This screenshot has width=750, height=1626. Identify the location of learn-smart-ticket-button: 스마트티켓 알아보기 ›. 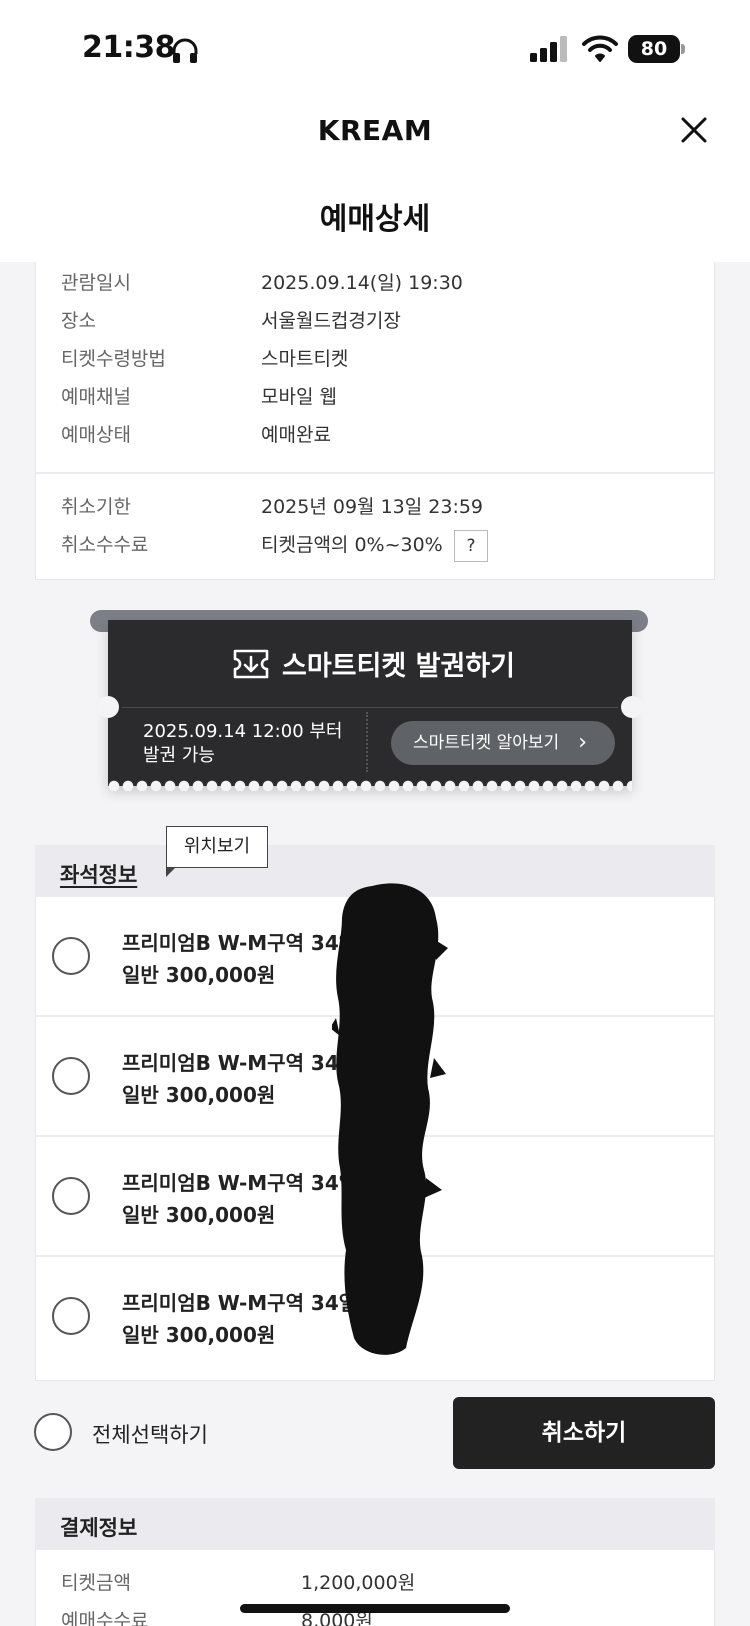
(503, 743).